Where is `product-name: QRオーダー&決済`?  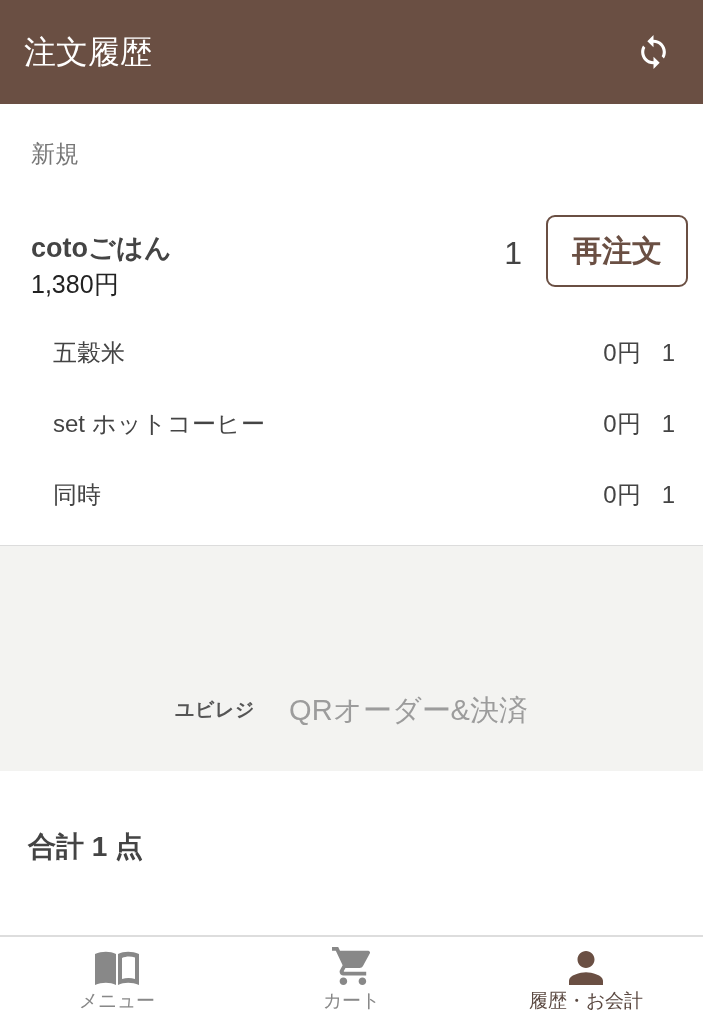 product-name: QRオーダー&決済 is located at coordinates (408, 710).